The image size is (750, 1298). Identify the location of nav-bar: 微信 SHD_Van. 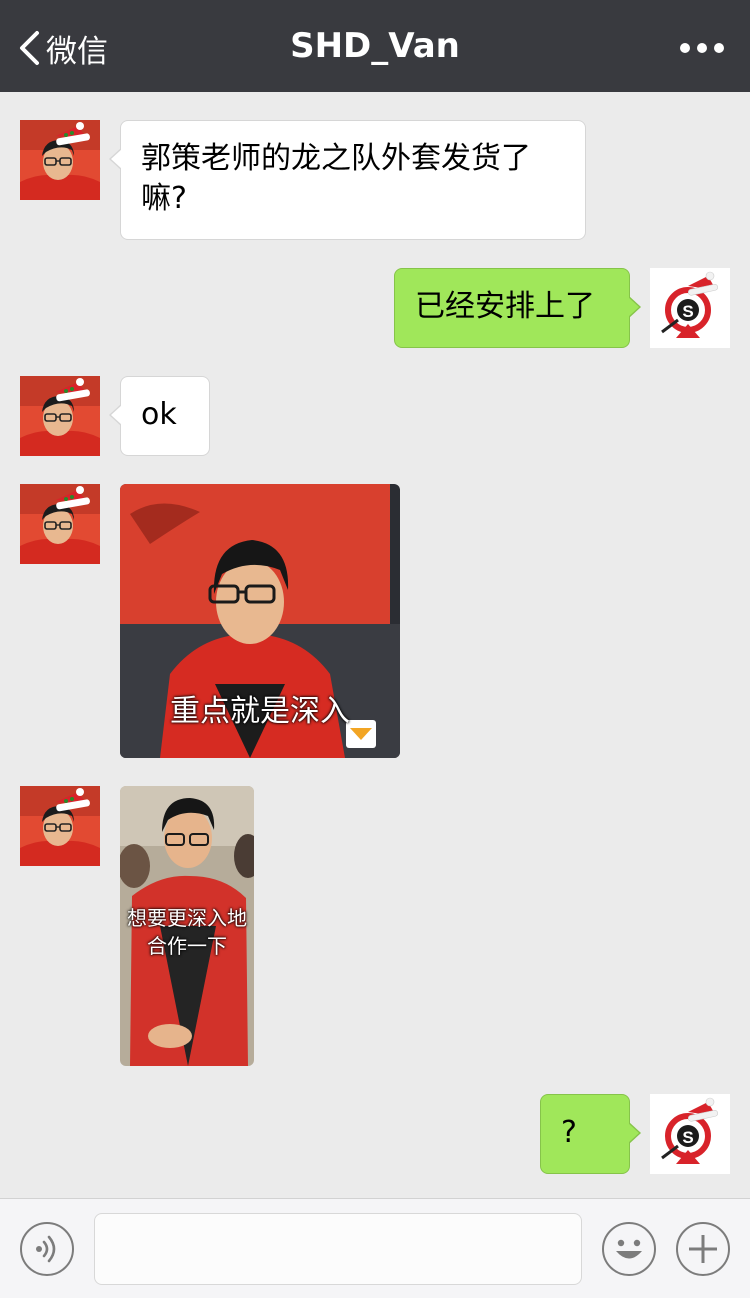
(375, 46).